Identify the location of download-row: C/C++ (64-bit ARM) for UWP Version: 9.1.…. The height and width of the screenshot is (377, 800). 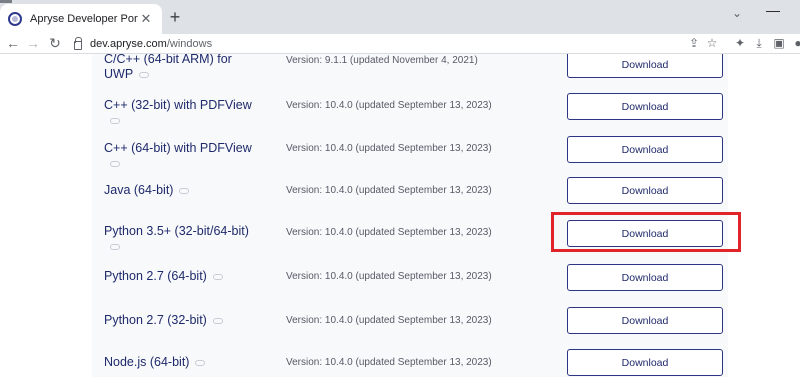
(410, 73).